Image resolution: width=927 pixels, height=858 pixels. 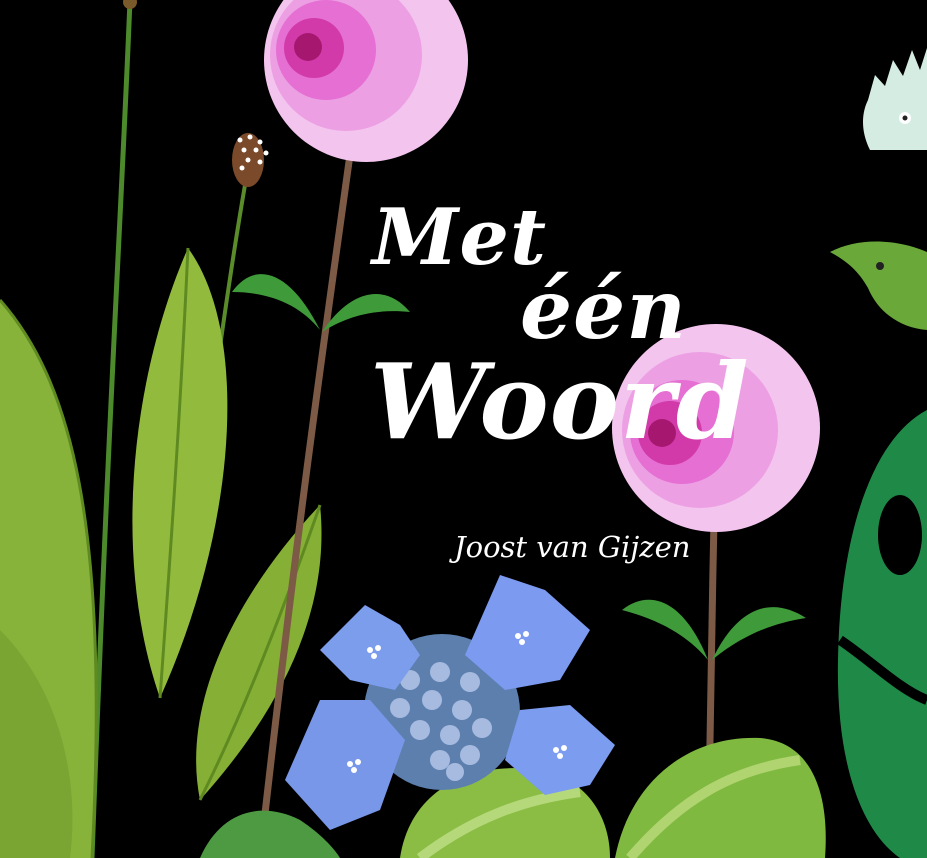 I want to click on title-line-3: Woord, so click(x=560, y=401).